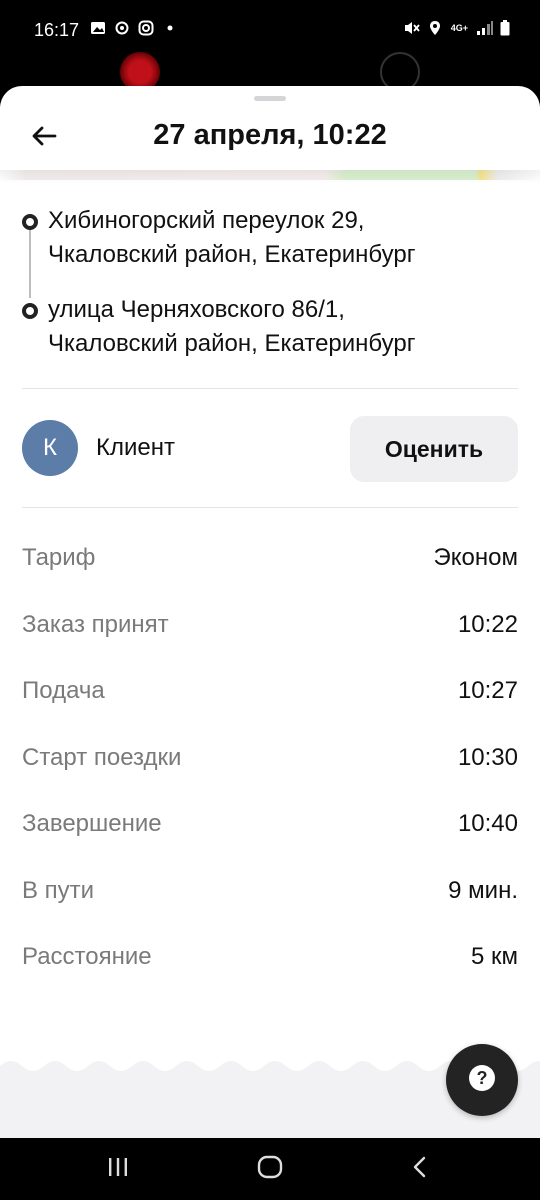 This screenshot has width=540, height=1200. I want to click on signal-icon, so click(484, 28).